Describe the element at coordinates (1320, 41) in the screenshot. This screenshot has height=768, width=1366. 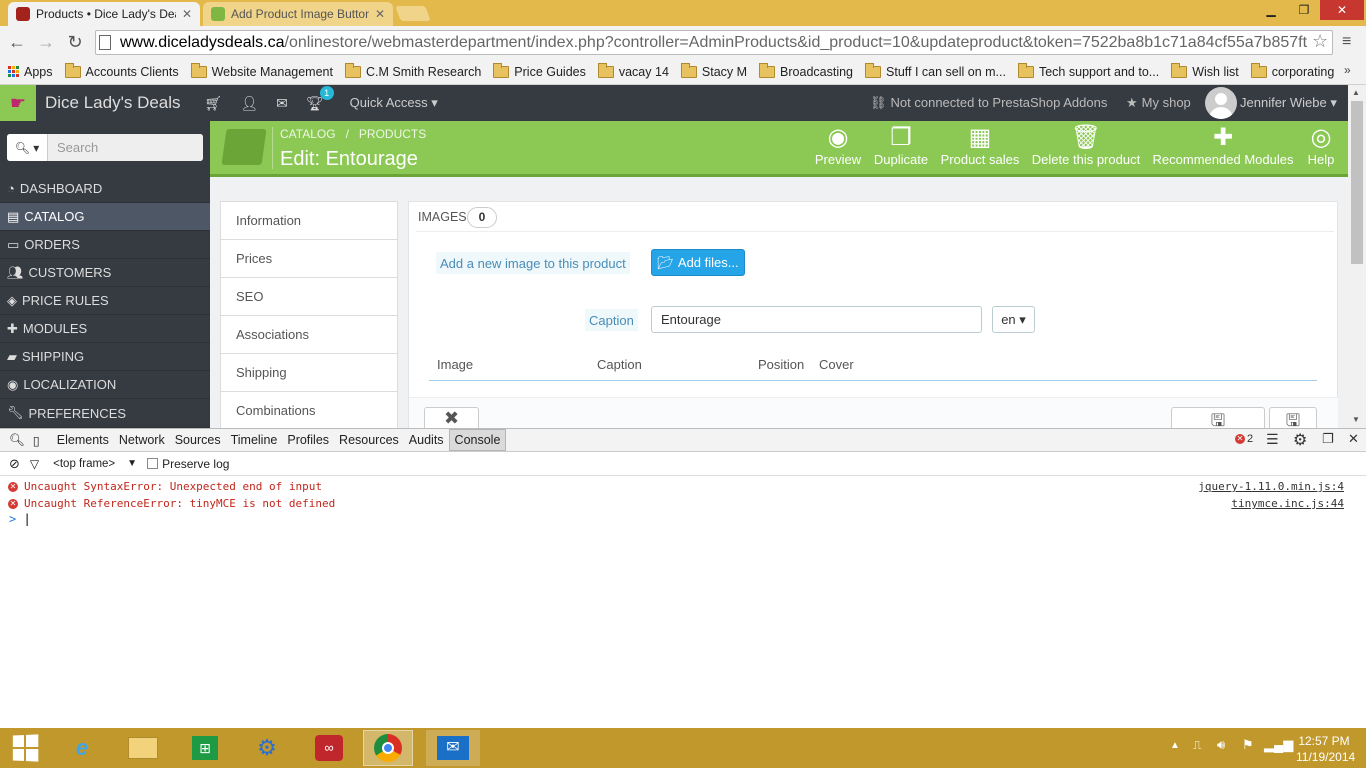
I see `bookmark-star-icon: ☆` at that location.